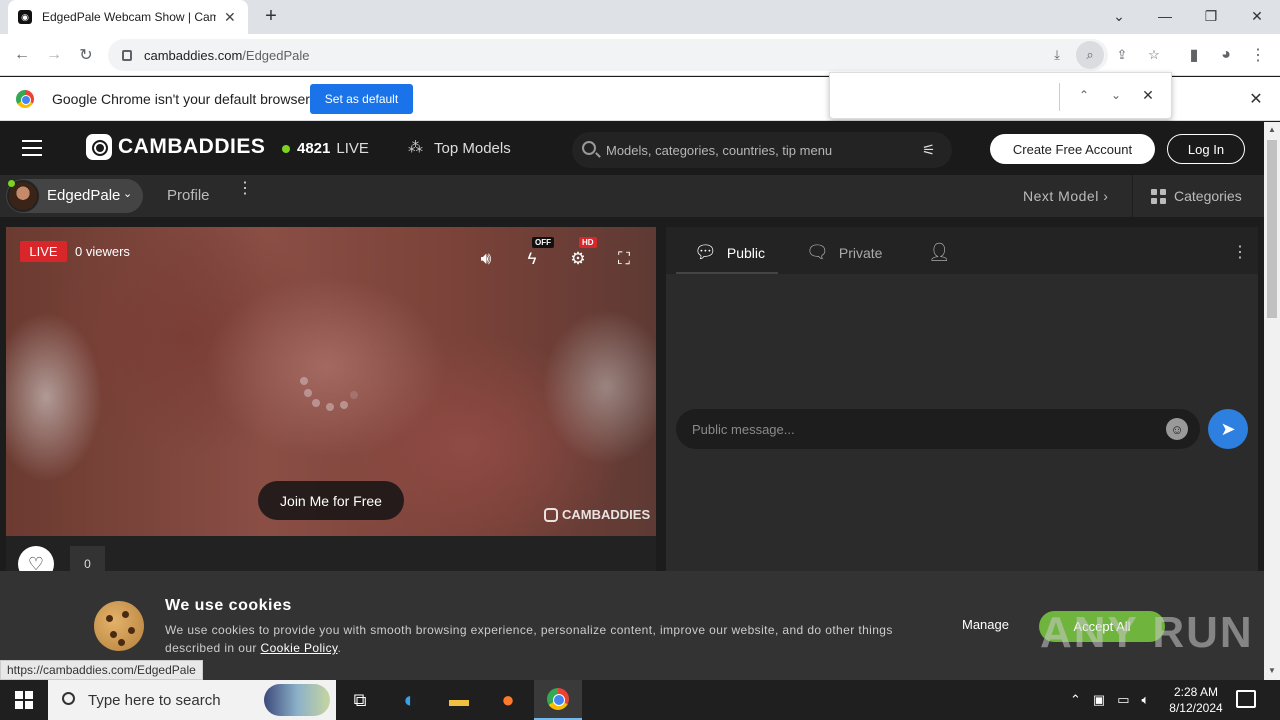  I want to click on send-button: ➤, so click(1228, 429).